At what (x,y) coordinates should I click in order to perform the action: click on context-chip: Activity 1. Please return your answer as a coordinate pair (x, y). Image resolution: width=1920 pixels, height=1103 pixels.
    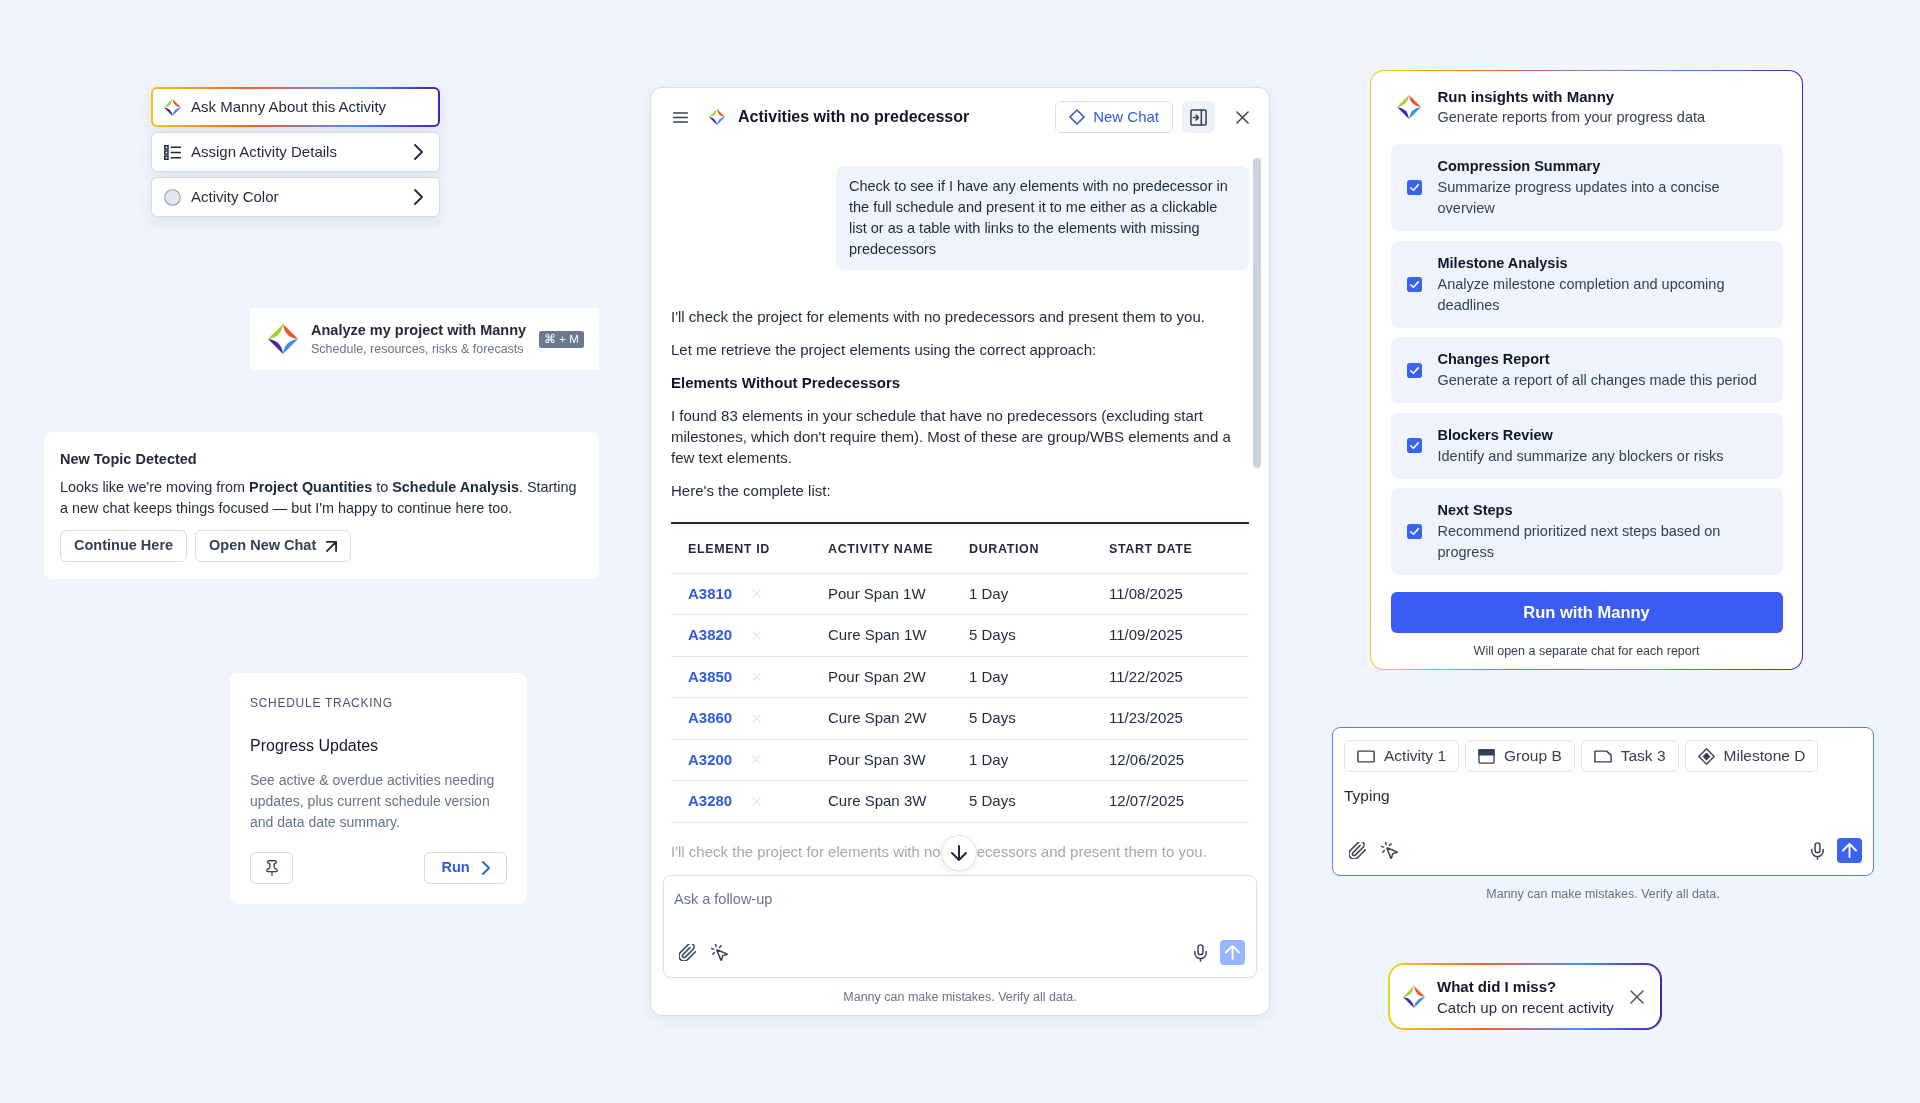
    Looking at the image, I should click on (1401, 756).